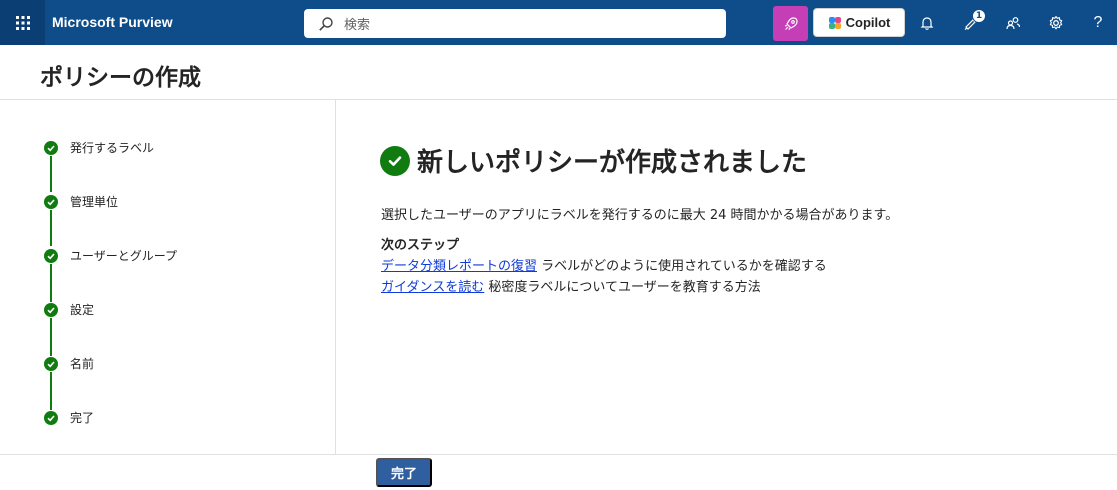 The width and height of the screenshot is (1117, 490). Describe the element at coordinates (979, 16) in the screenshot. I see `notification-badge: 1` at that location.